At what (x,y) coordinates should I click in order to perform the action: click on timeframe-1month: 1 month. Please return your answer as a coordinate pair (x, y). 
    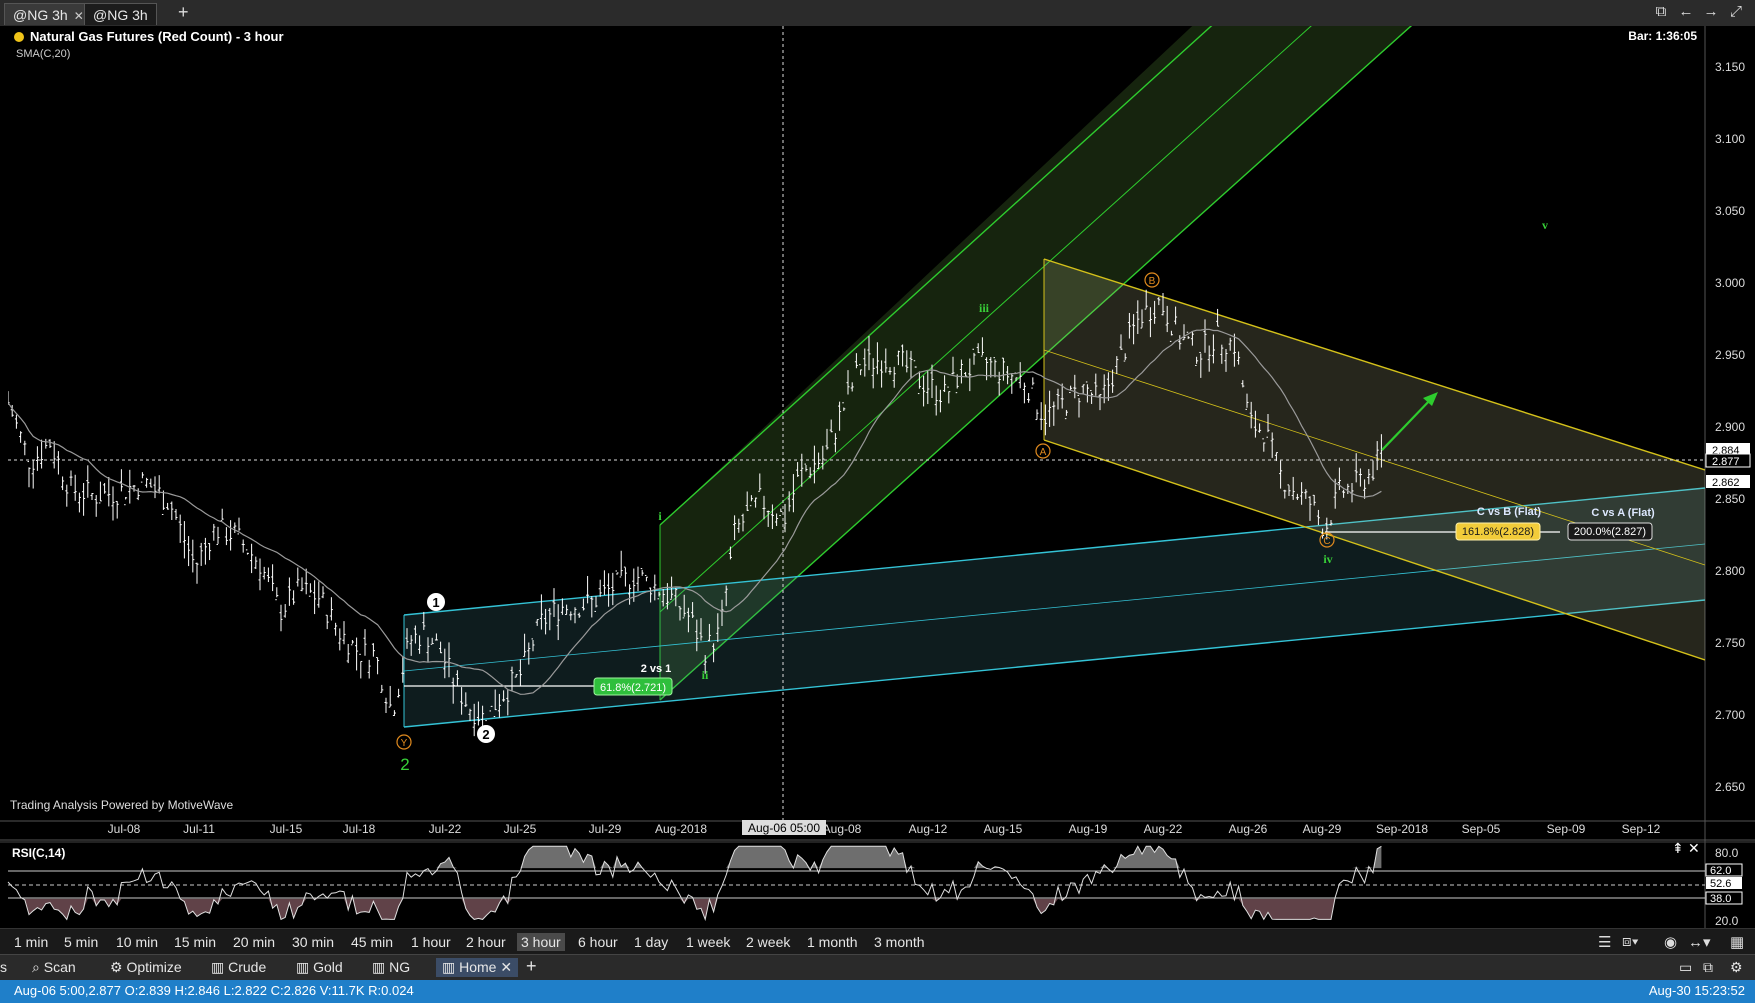
    Looking at the image, I should click on (832, 942).